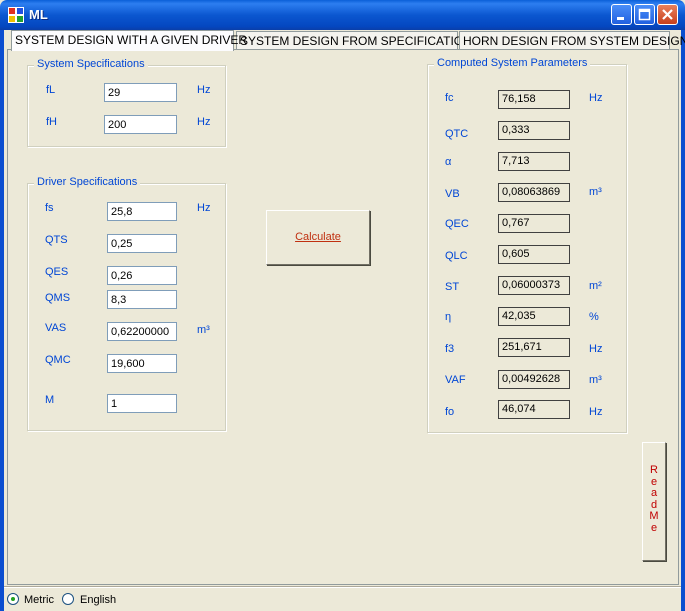  I want to click on tab-horn-design-from-system-design: HORN DESIGN FROM SYSTEM DESIGN, so click(572, 40).